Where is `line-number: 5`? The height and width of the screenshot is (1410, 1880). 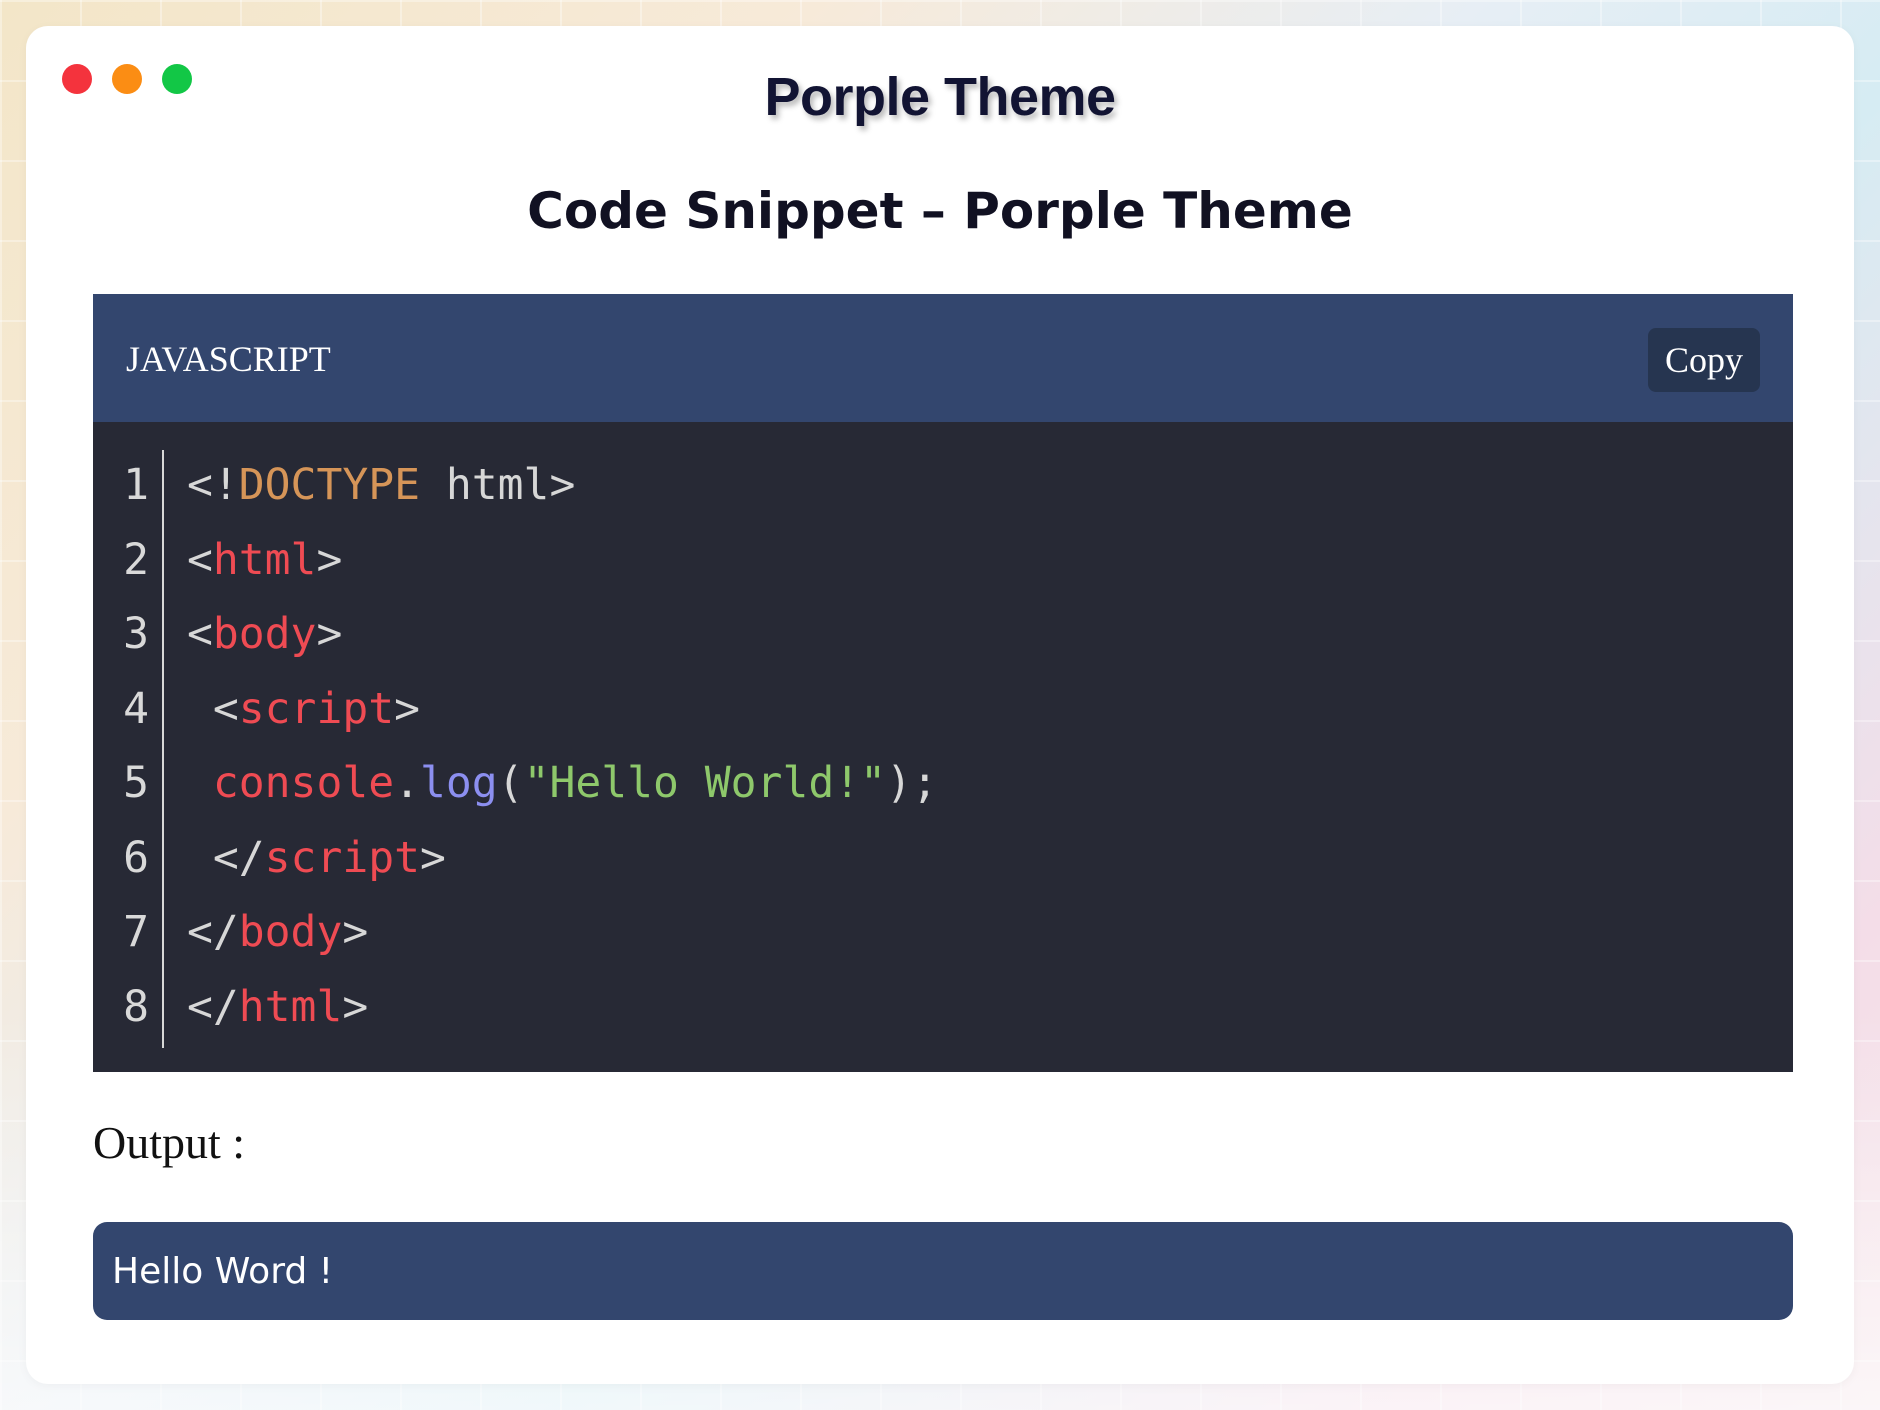 line-number: 5 is located at coordinates (136, 783).